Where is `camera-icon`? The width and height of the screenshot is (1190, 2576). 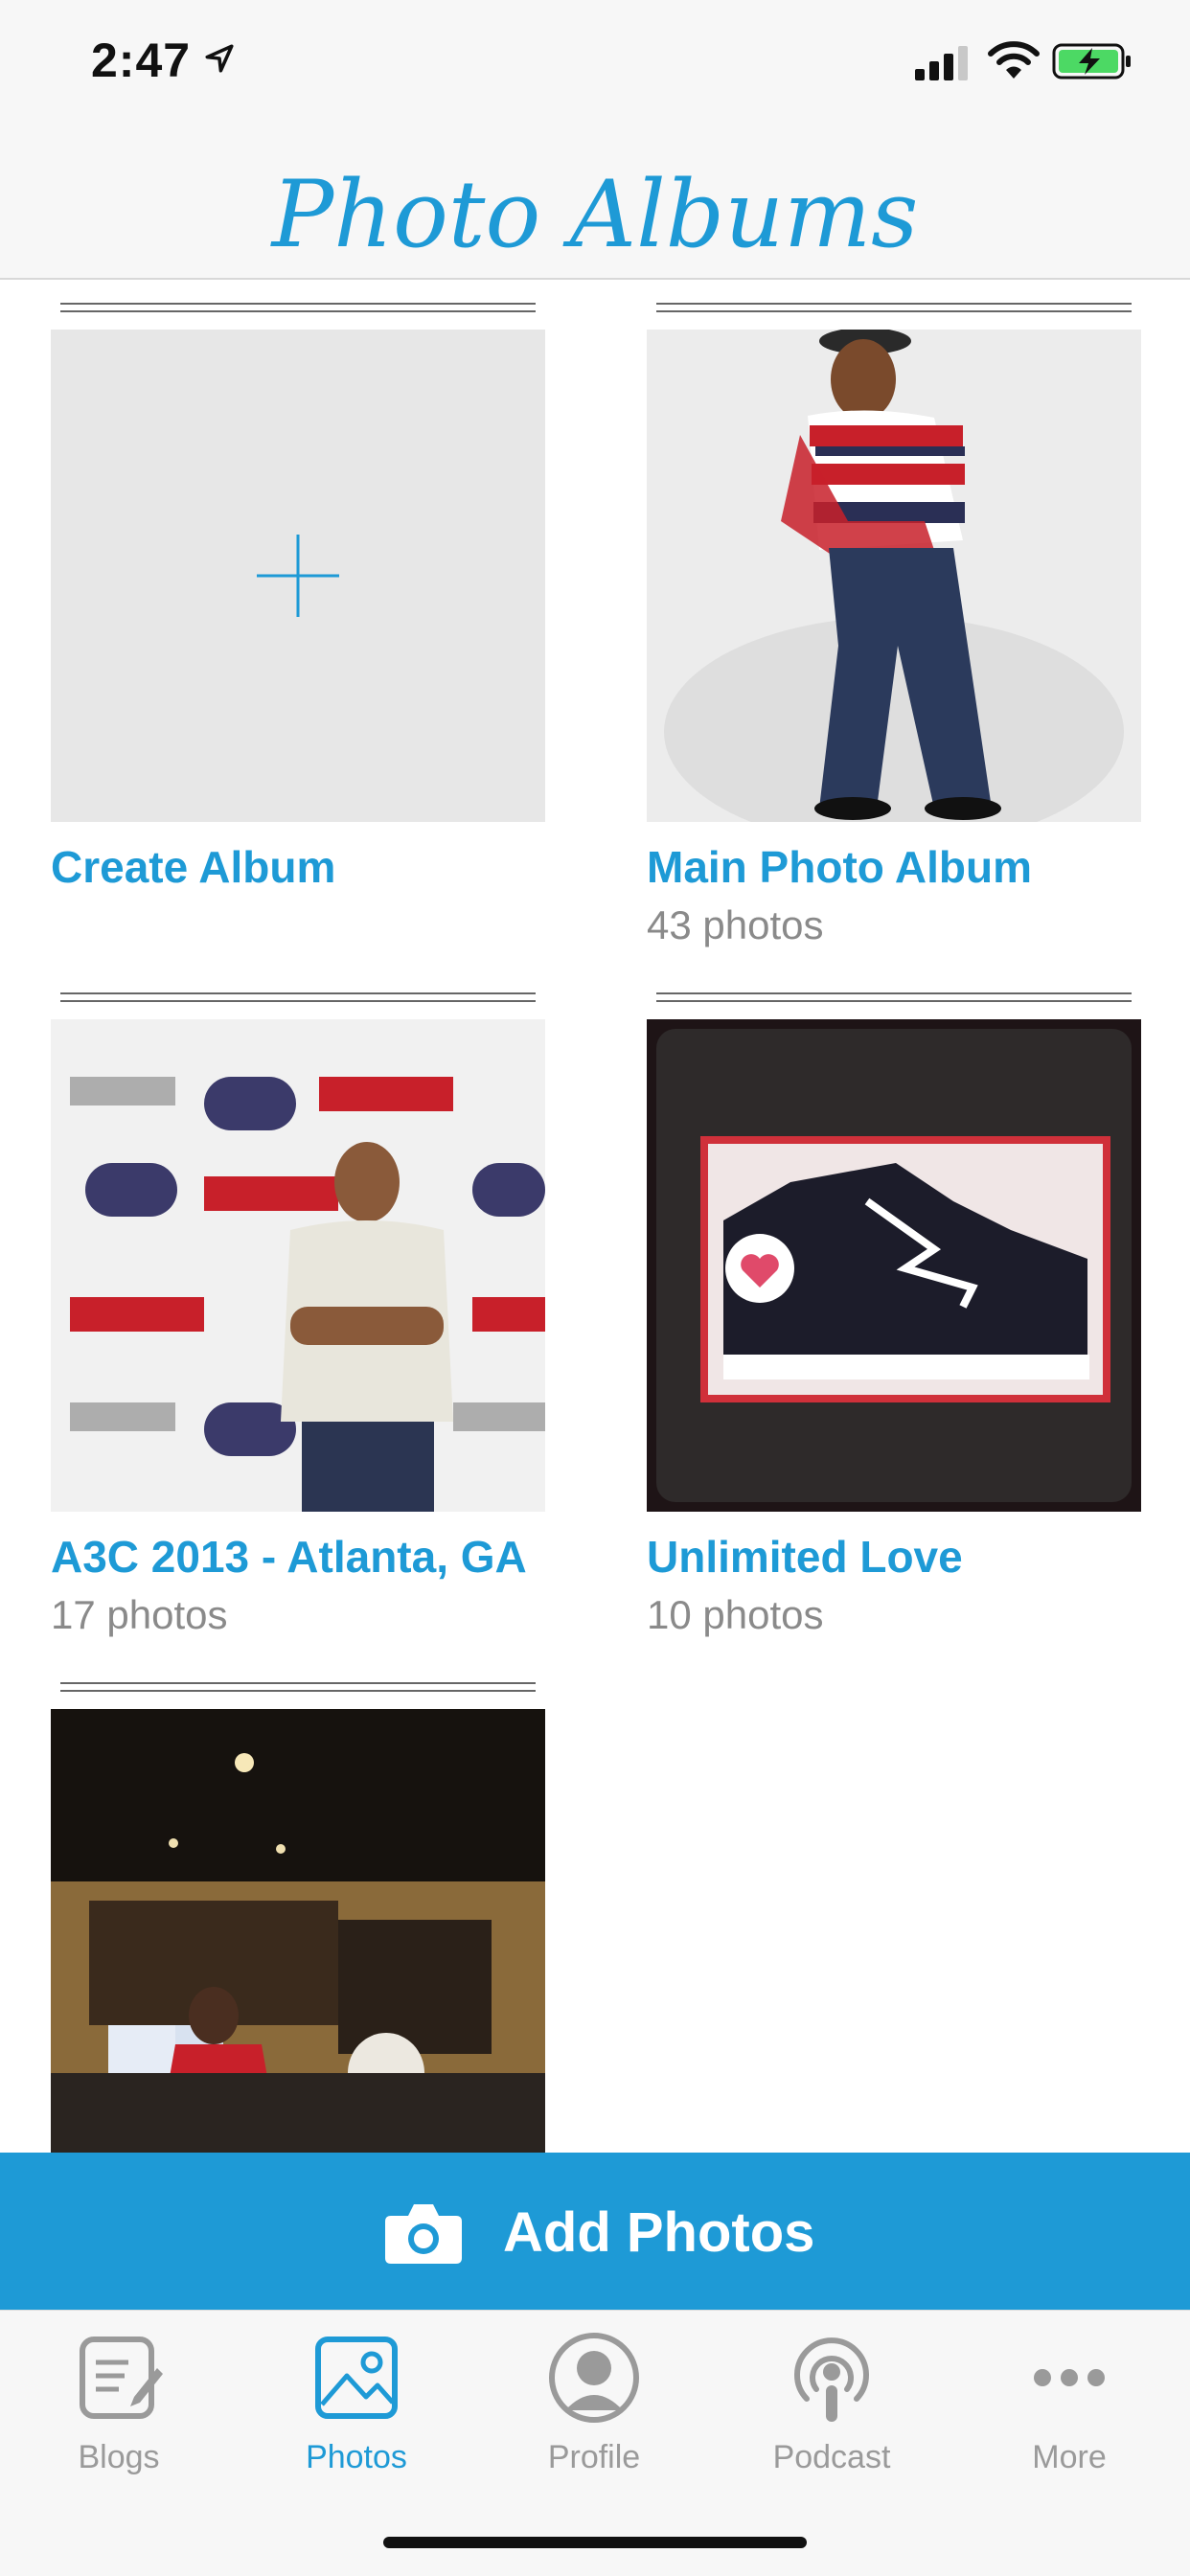 camera-icon is located at coordinates (424, 2234).